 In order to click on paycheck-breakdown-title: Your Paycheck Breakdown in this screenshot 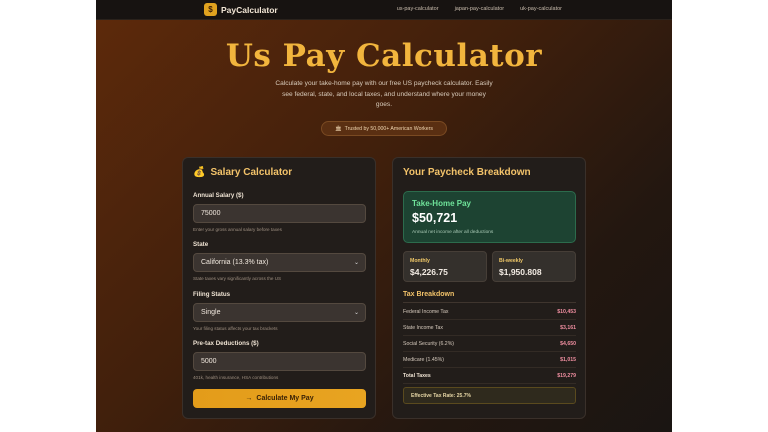, I will do `click(467, 172)`.